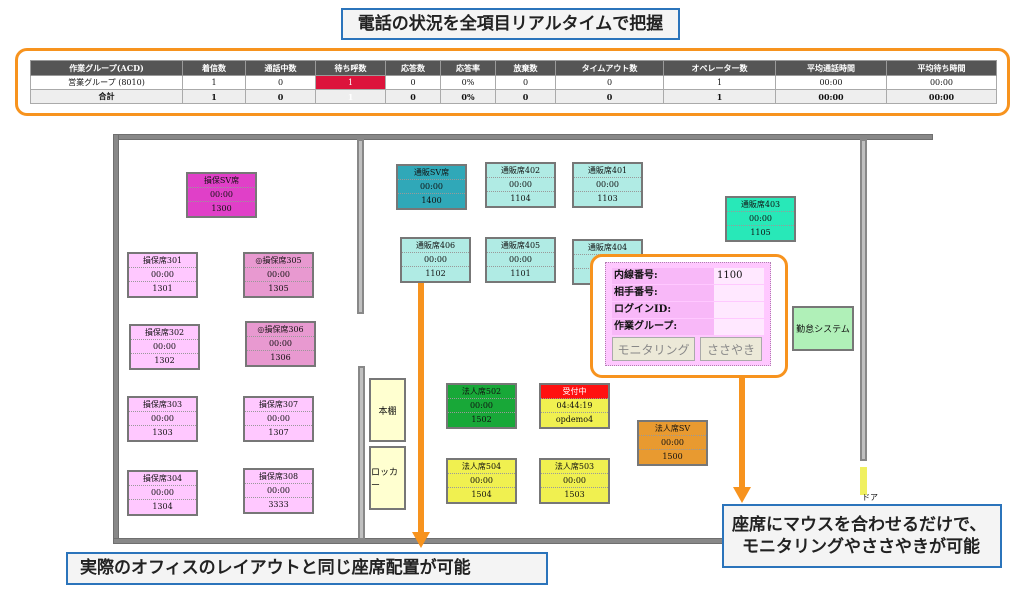 The height and width of the screenshot is (593, 1024). I want to click on popup-row-login-id: ログインID:, so click(688, 309).